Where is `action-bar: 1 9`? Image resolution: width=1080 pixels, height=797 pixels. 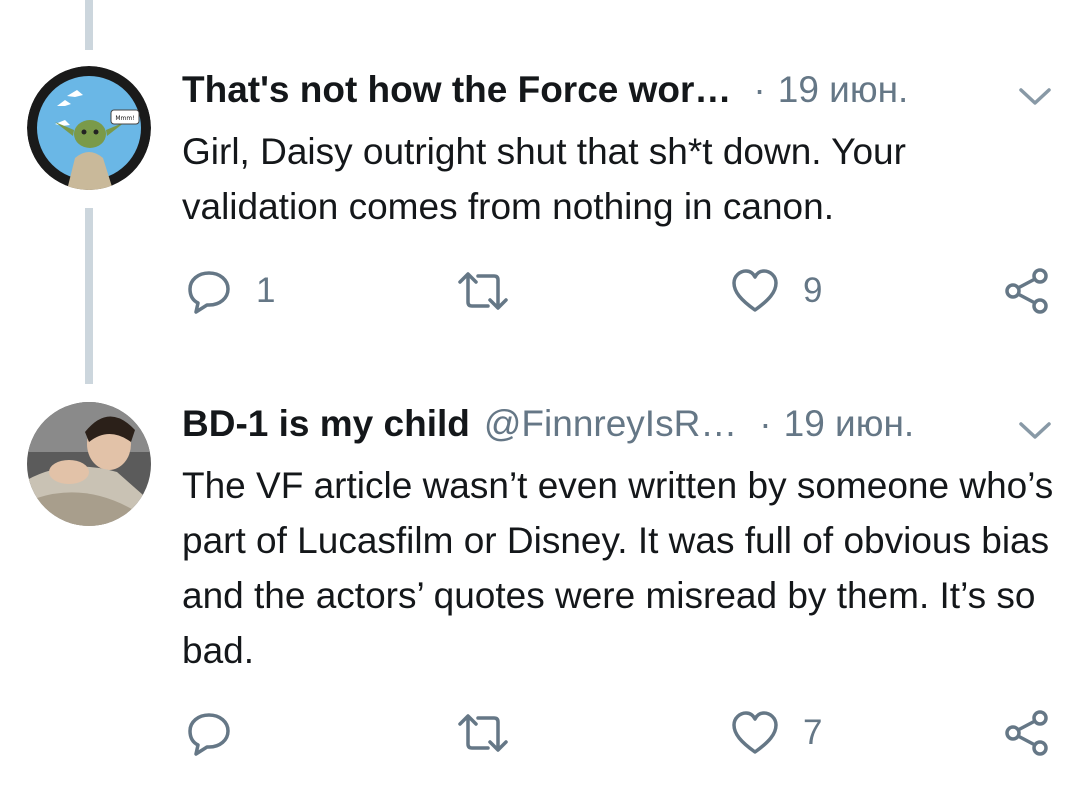 action-bar: 1 9 is located at coordinates (540, 291).